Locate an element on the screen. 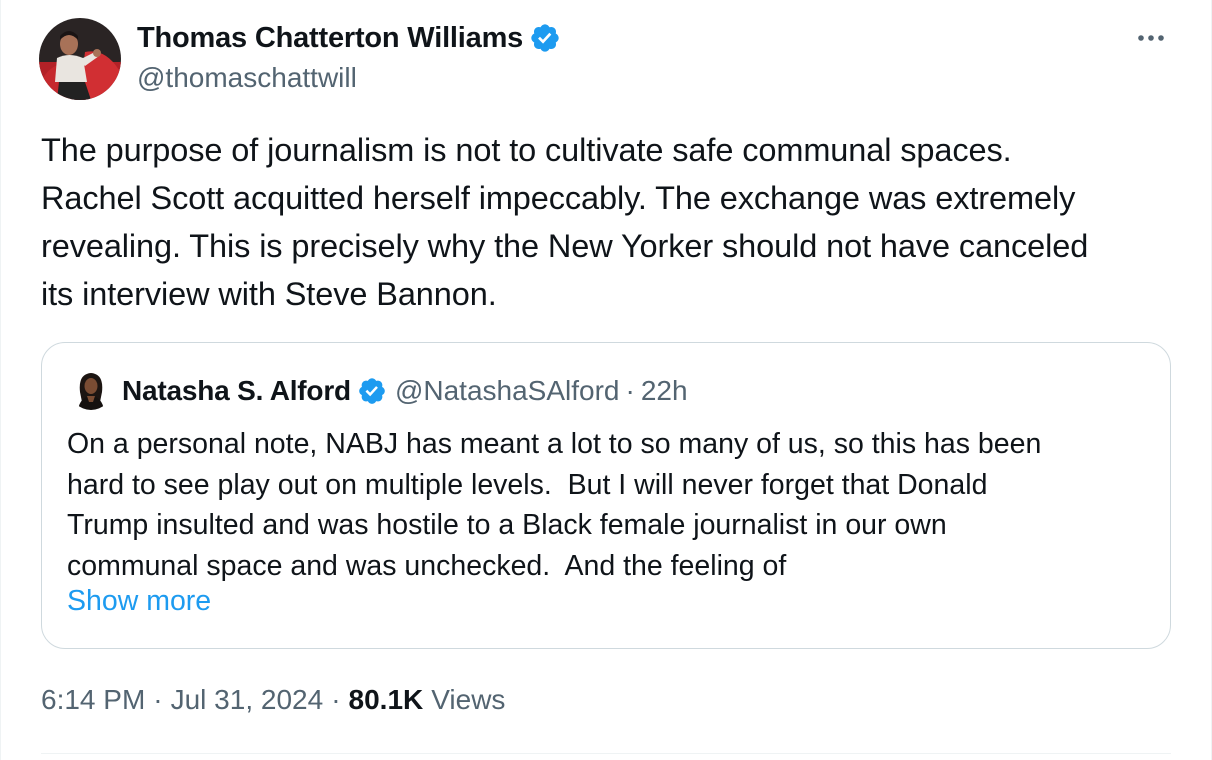 This screenshot has width=1212, height=760. views-count: 80.1K is located at coordinates (386, 699).